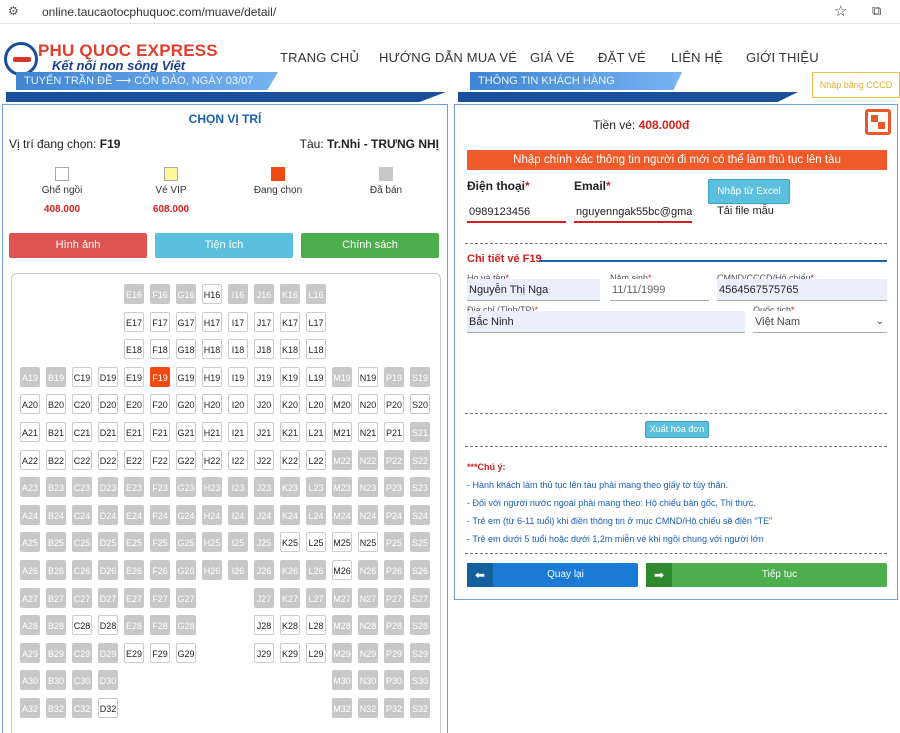 The width and height of the screenshot is (900, 733). I want to click on email-input: nguyenngak55bc@gmai, so click(633, 212).